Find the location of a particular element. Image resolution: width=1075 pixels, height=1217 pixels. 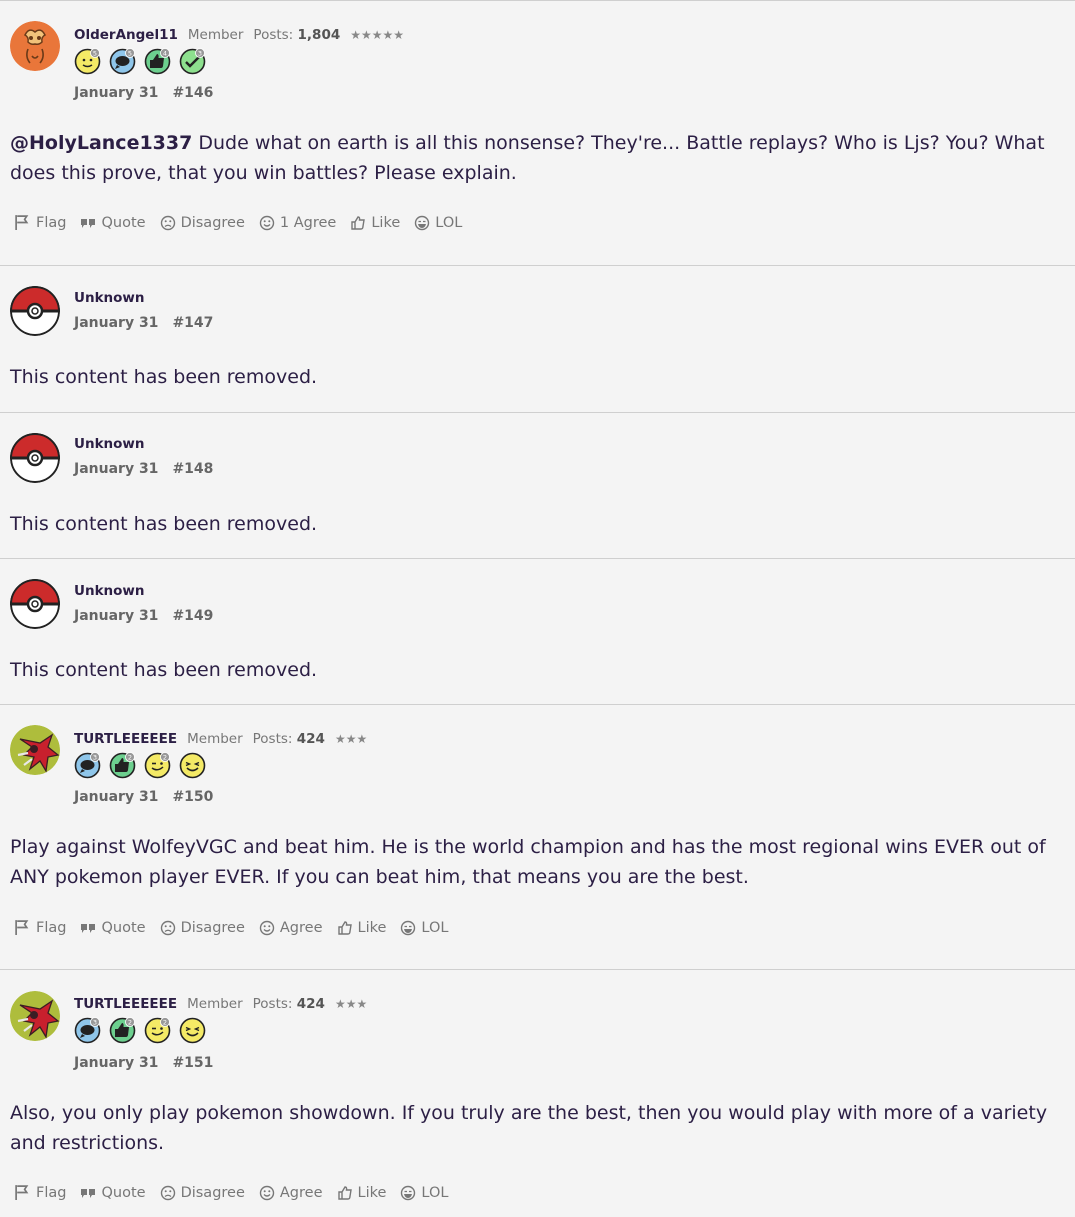

badge-count: 5 is located at coordinates (95, 53).